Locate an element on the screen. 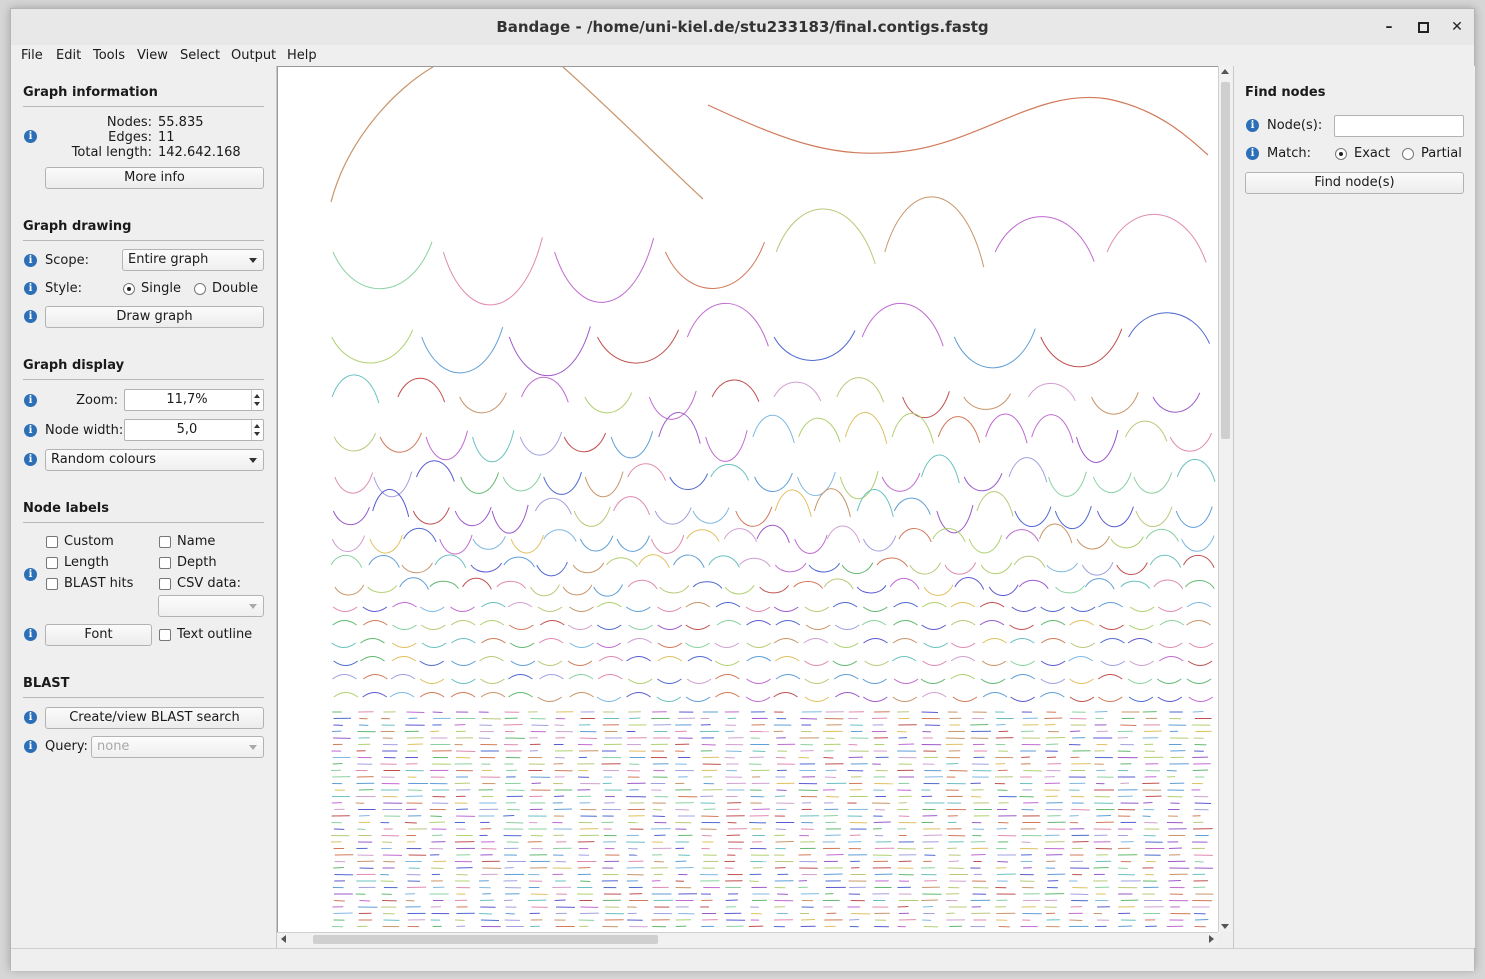 The height and width of the screenshot is (979, 1485). depth-label: Depth is located at coordinates (197, 562).